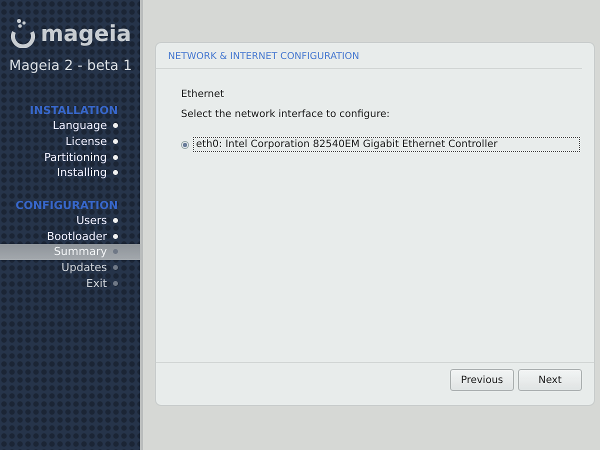  Describe the element at coordinates (73, 110) in the screenshot. I see `section-title: INSTALLATION` at that location.